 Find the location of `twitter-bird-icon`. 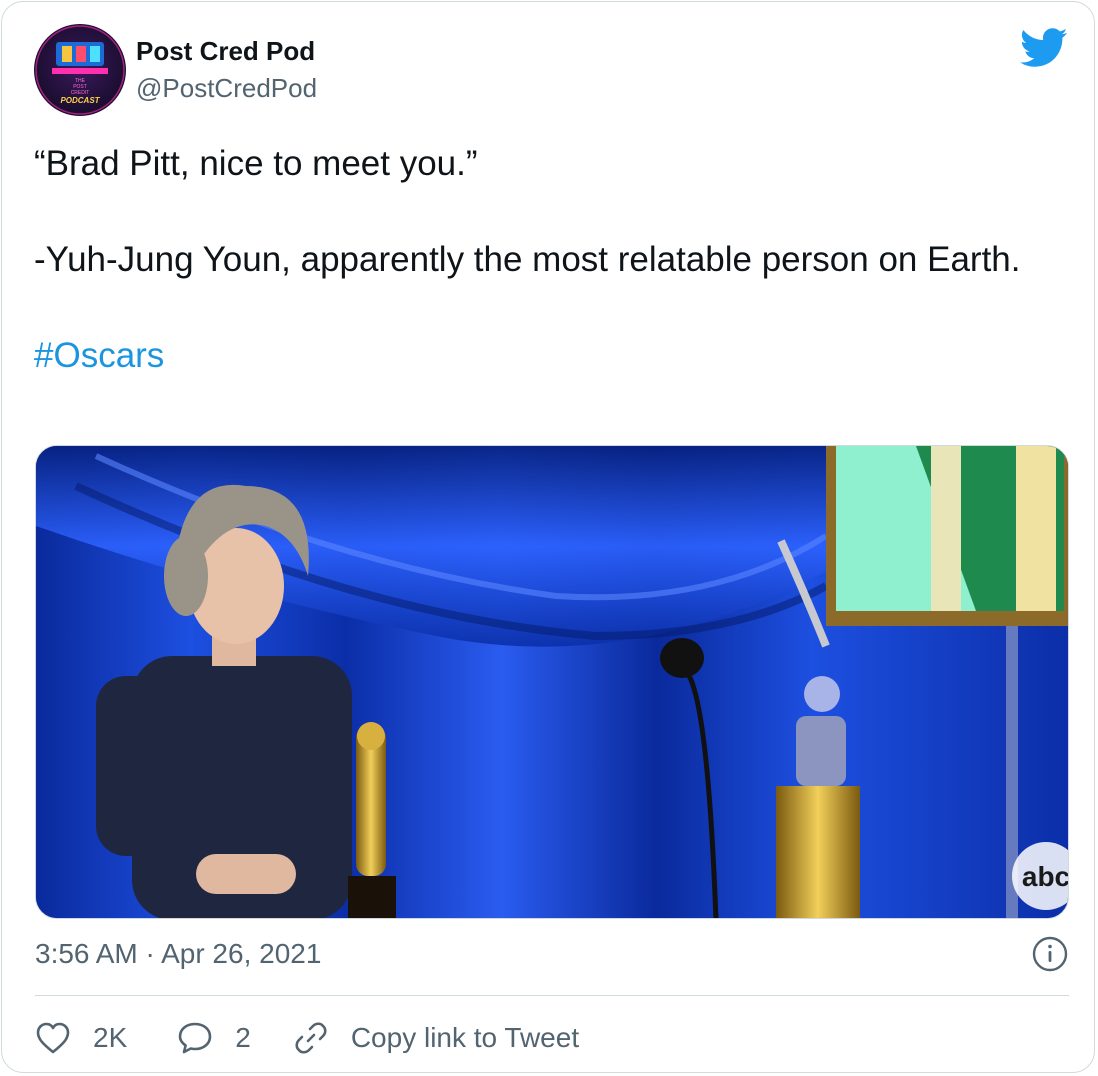

twitter-bird-icon is located at coordinates (1044, 48).